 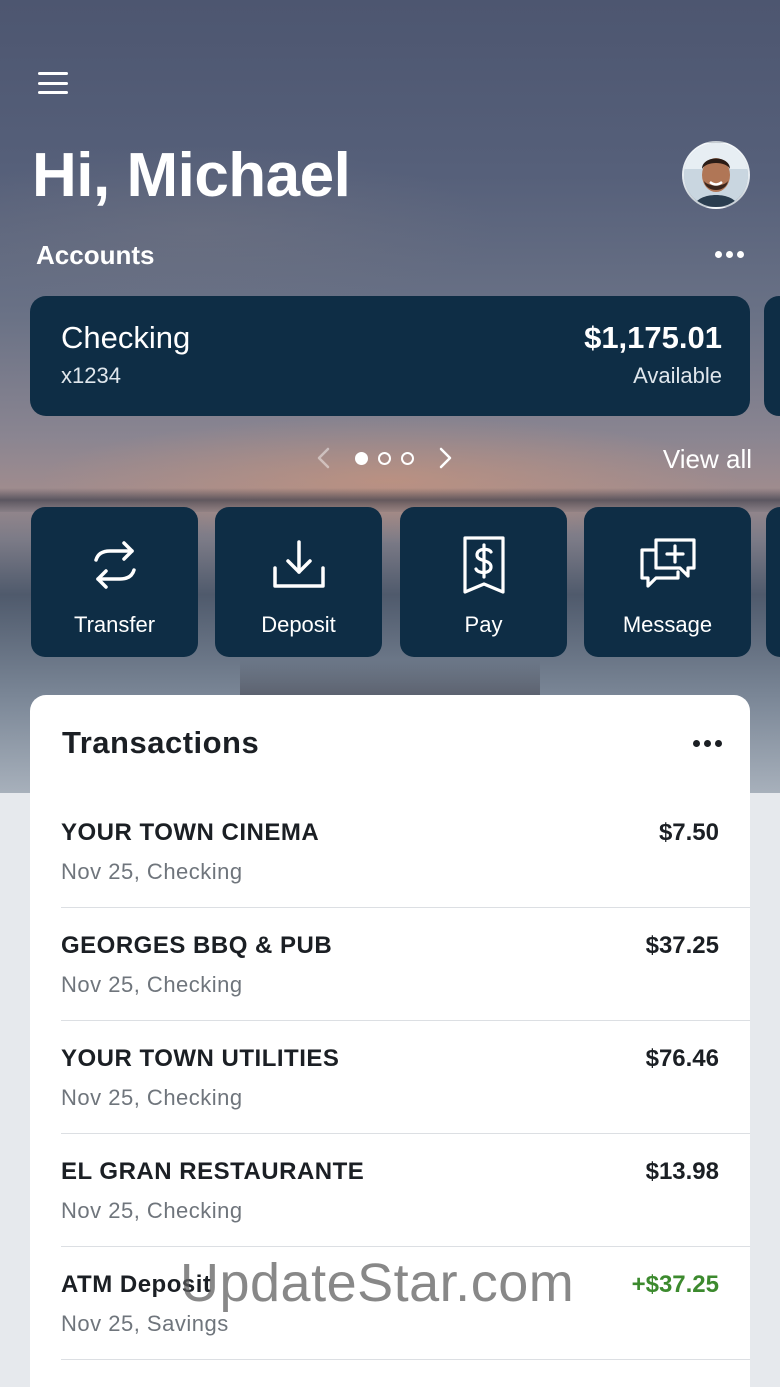 What do you see at coordinates (298, 624) in the screenshot?
I see `deposit-label: Deposit` at bounding box center [298, 624].